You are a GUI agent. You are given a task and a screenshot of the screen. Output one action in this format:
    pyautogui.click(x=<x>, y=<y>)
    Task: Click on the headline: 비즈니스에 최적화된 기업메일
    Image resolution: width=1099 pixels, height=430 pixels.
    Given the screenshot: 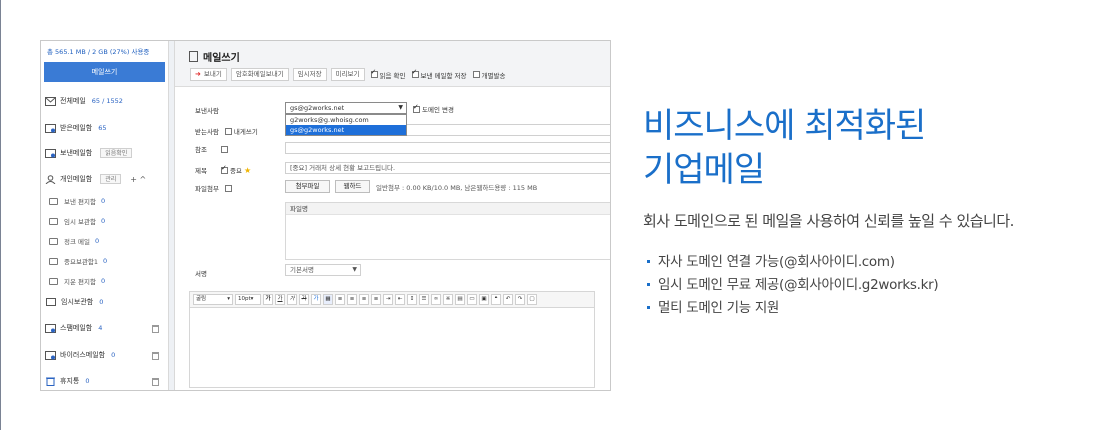 What is the action you would take?
    pyautogui.click(x=784, y=148)
    